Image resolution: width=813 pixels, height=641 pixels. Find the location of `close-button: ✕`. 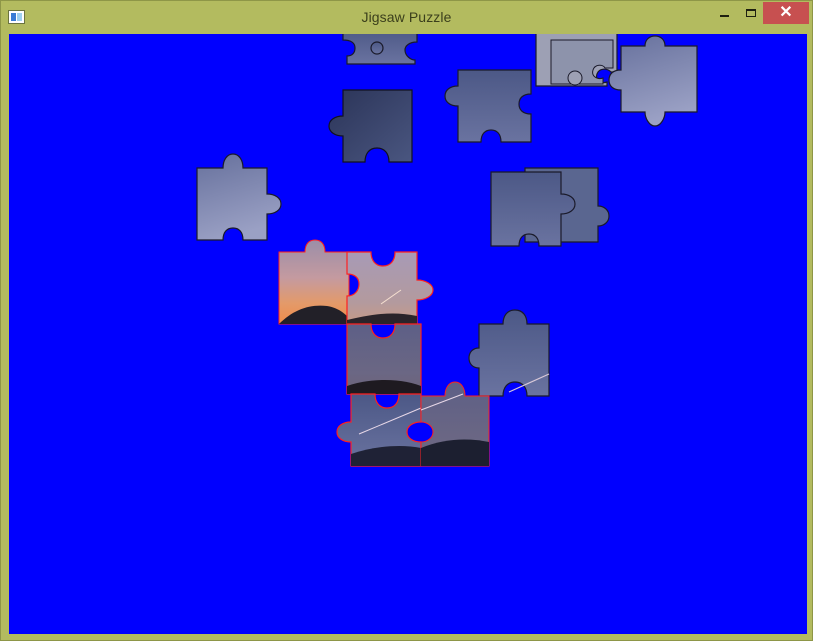

close-button: ✕ is located at coordinates (786, 13).